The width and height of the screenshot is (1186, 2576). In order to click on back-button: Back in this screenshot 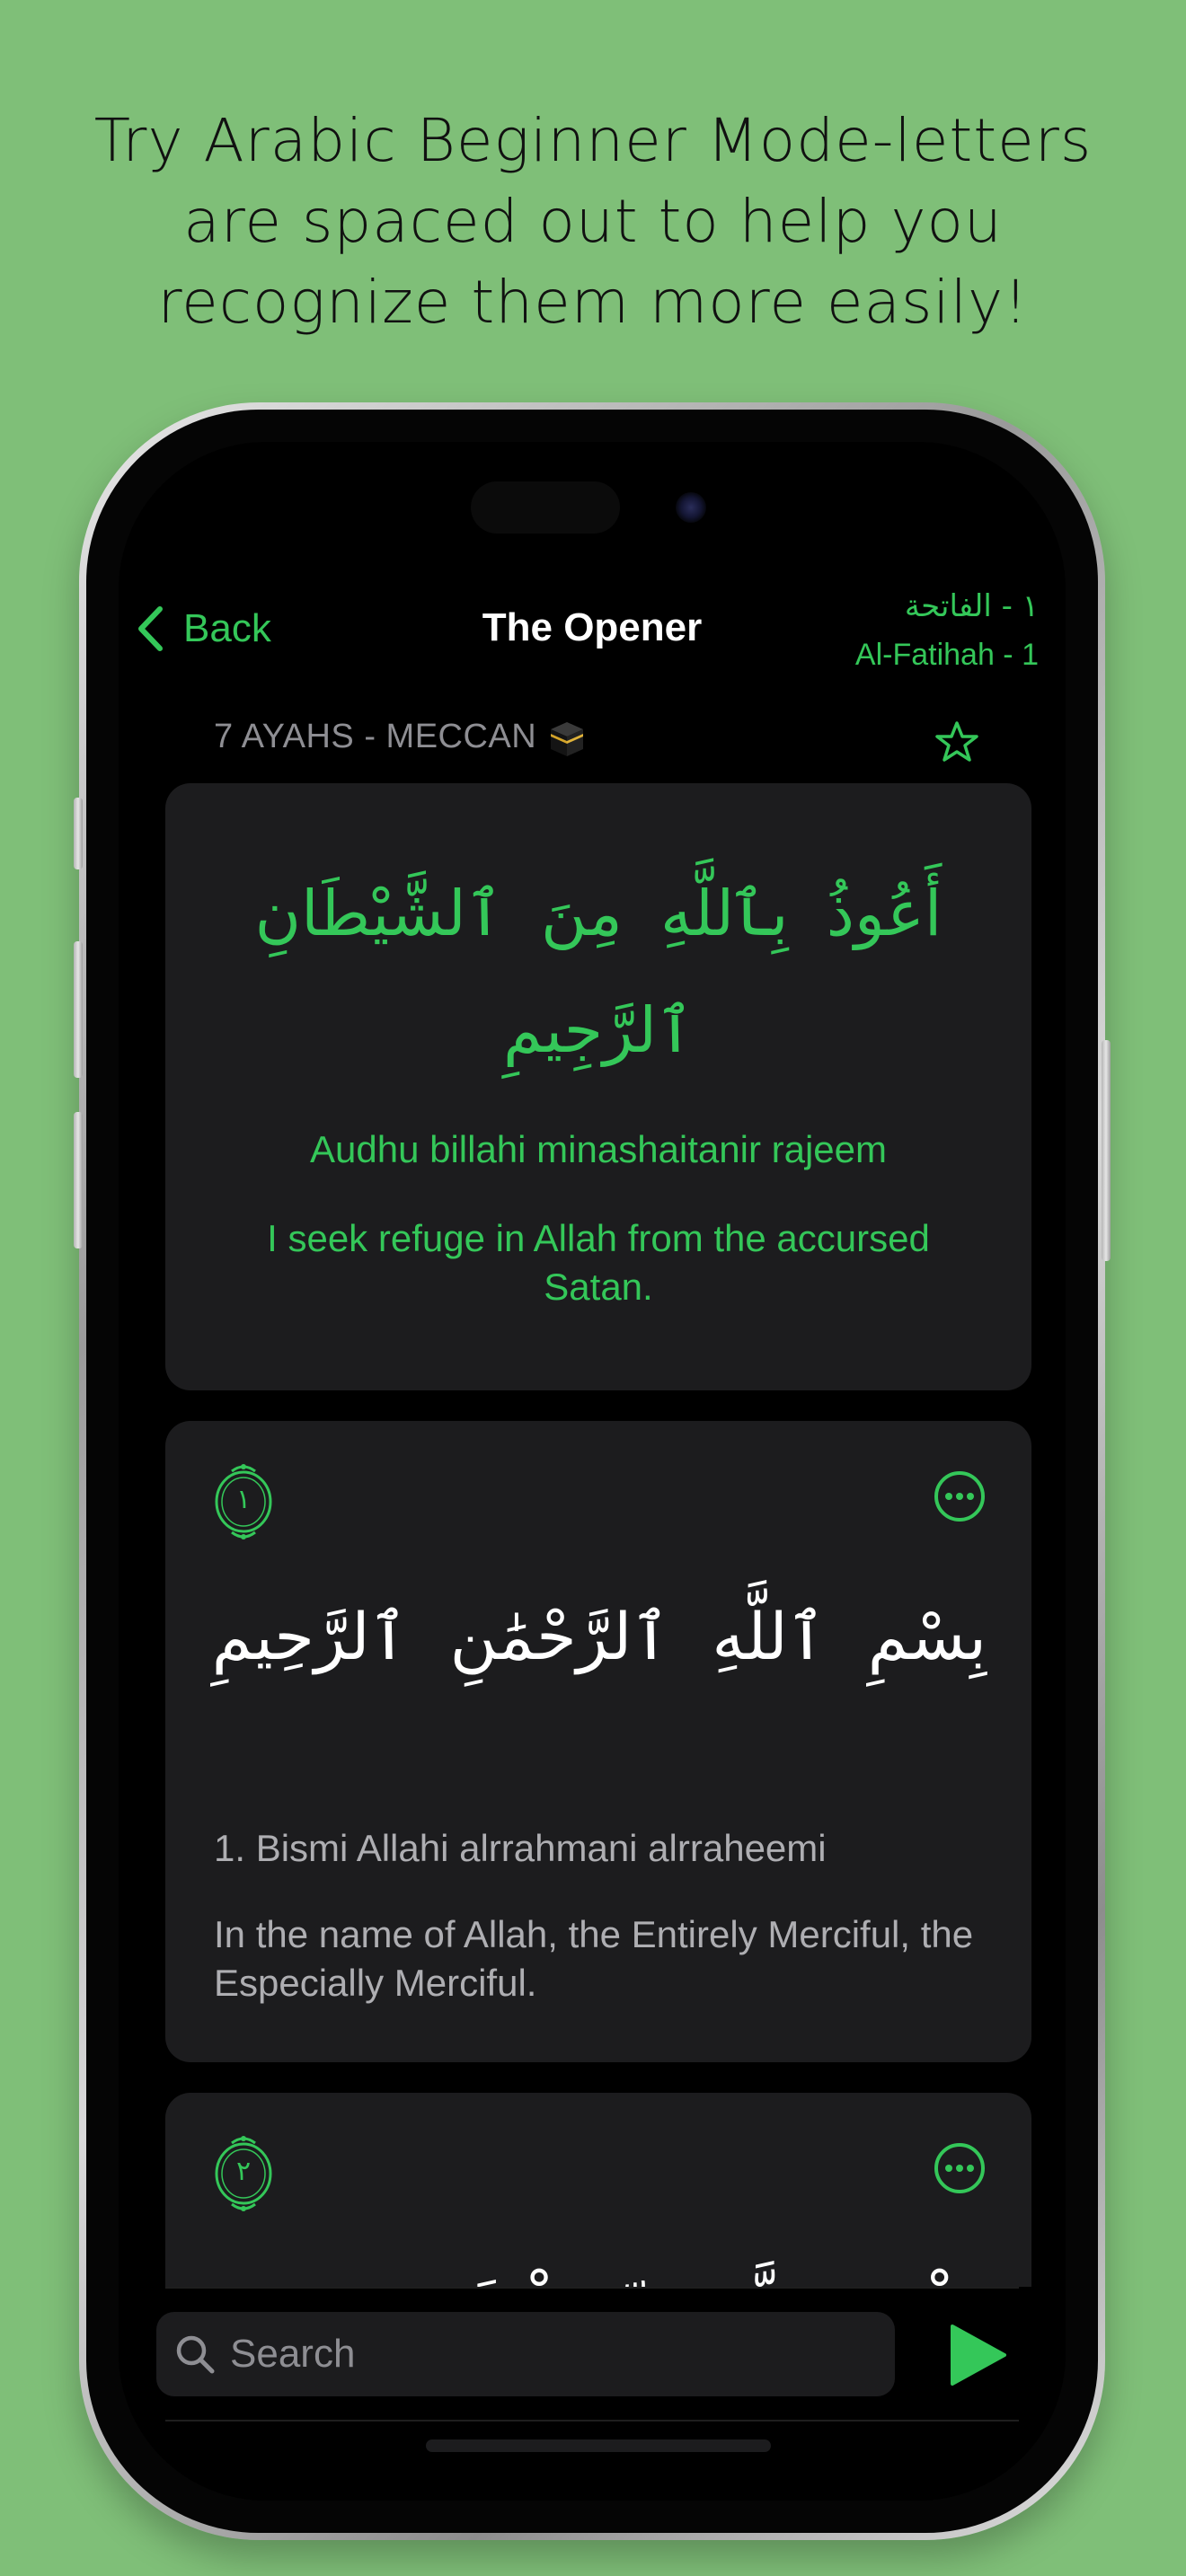, I will do `click(204, 629)`.